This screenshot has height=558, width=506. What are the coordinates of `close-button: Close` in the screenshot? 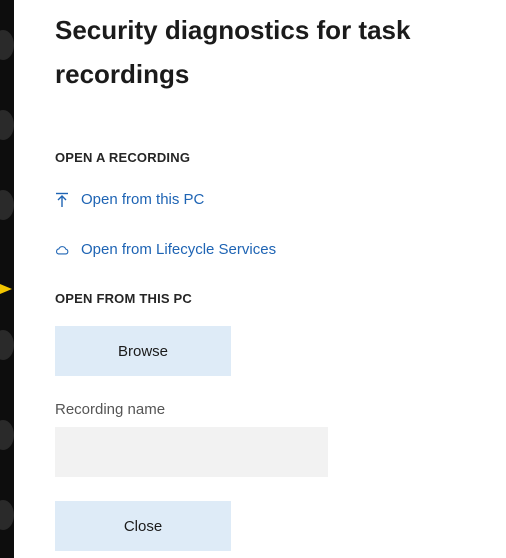 It's located at (143, 526).